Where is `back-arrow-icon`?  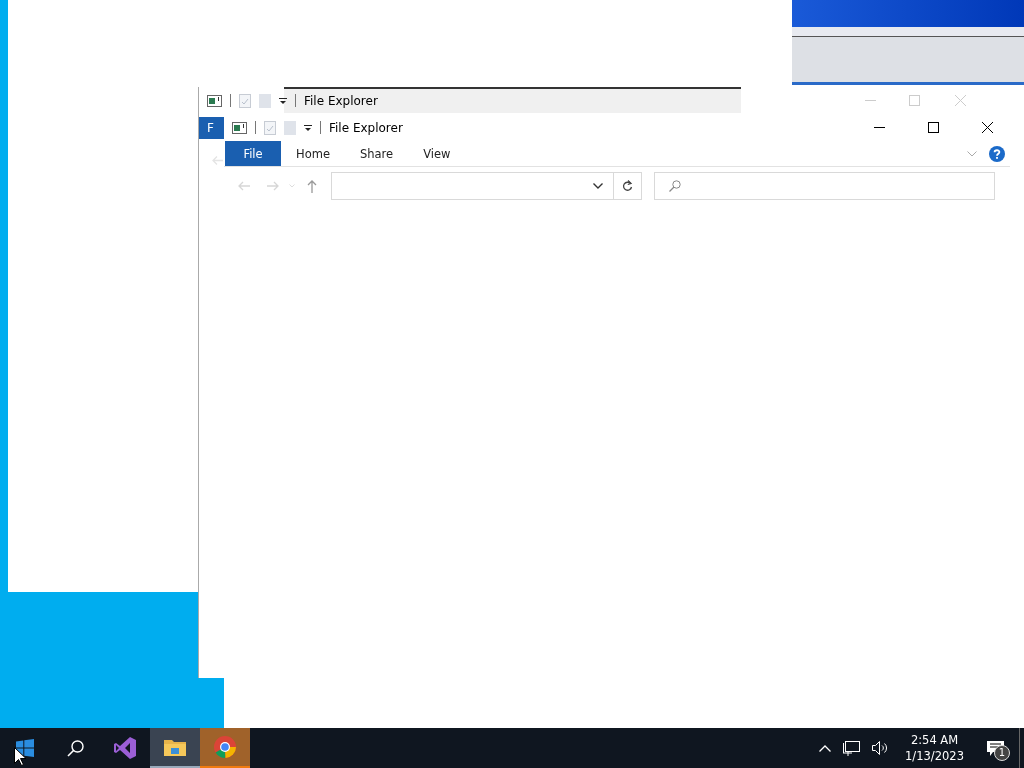
back-arrow-icon is located at coordinates (244, 186).